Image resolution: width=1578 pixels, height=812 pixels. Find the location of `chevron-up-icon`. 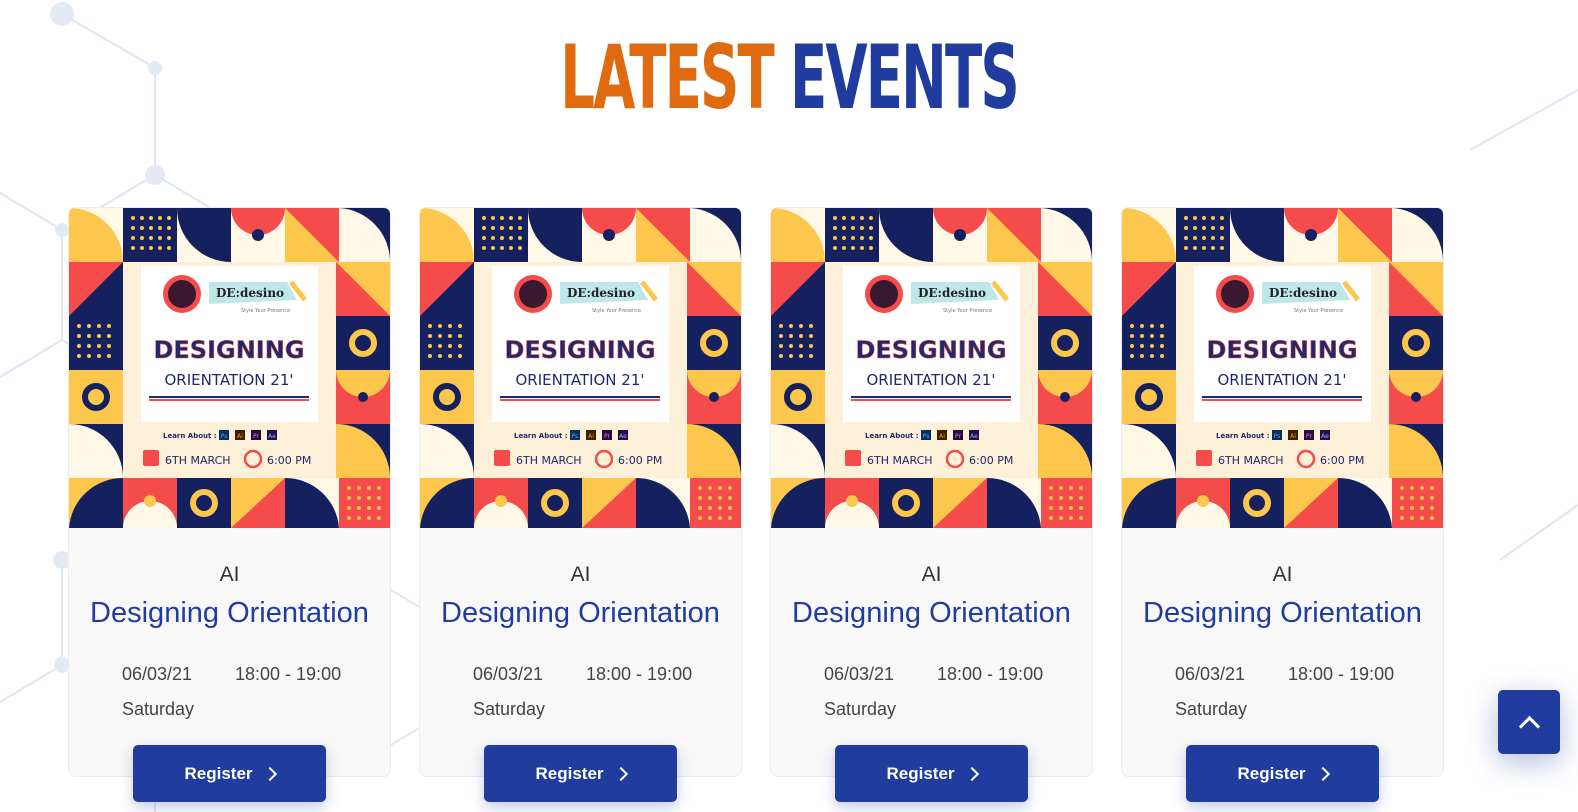

chevron-up-icon is located at coordinates (1529, 726).